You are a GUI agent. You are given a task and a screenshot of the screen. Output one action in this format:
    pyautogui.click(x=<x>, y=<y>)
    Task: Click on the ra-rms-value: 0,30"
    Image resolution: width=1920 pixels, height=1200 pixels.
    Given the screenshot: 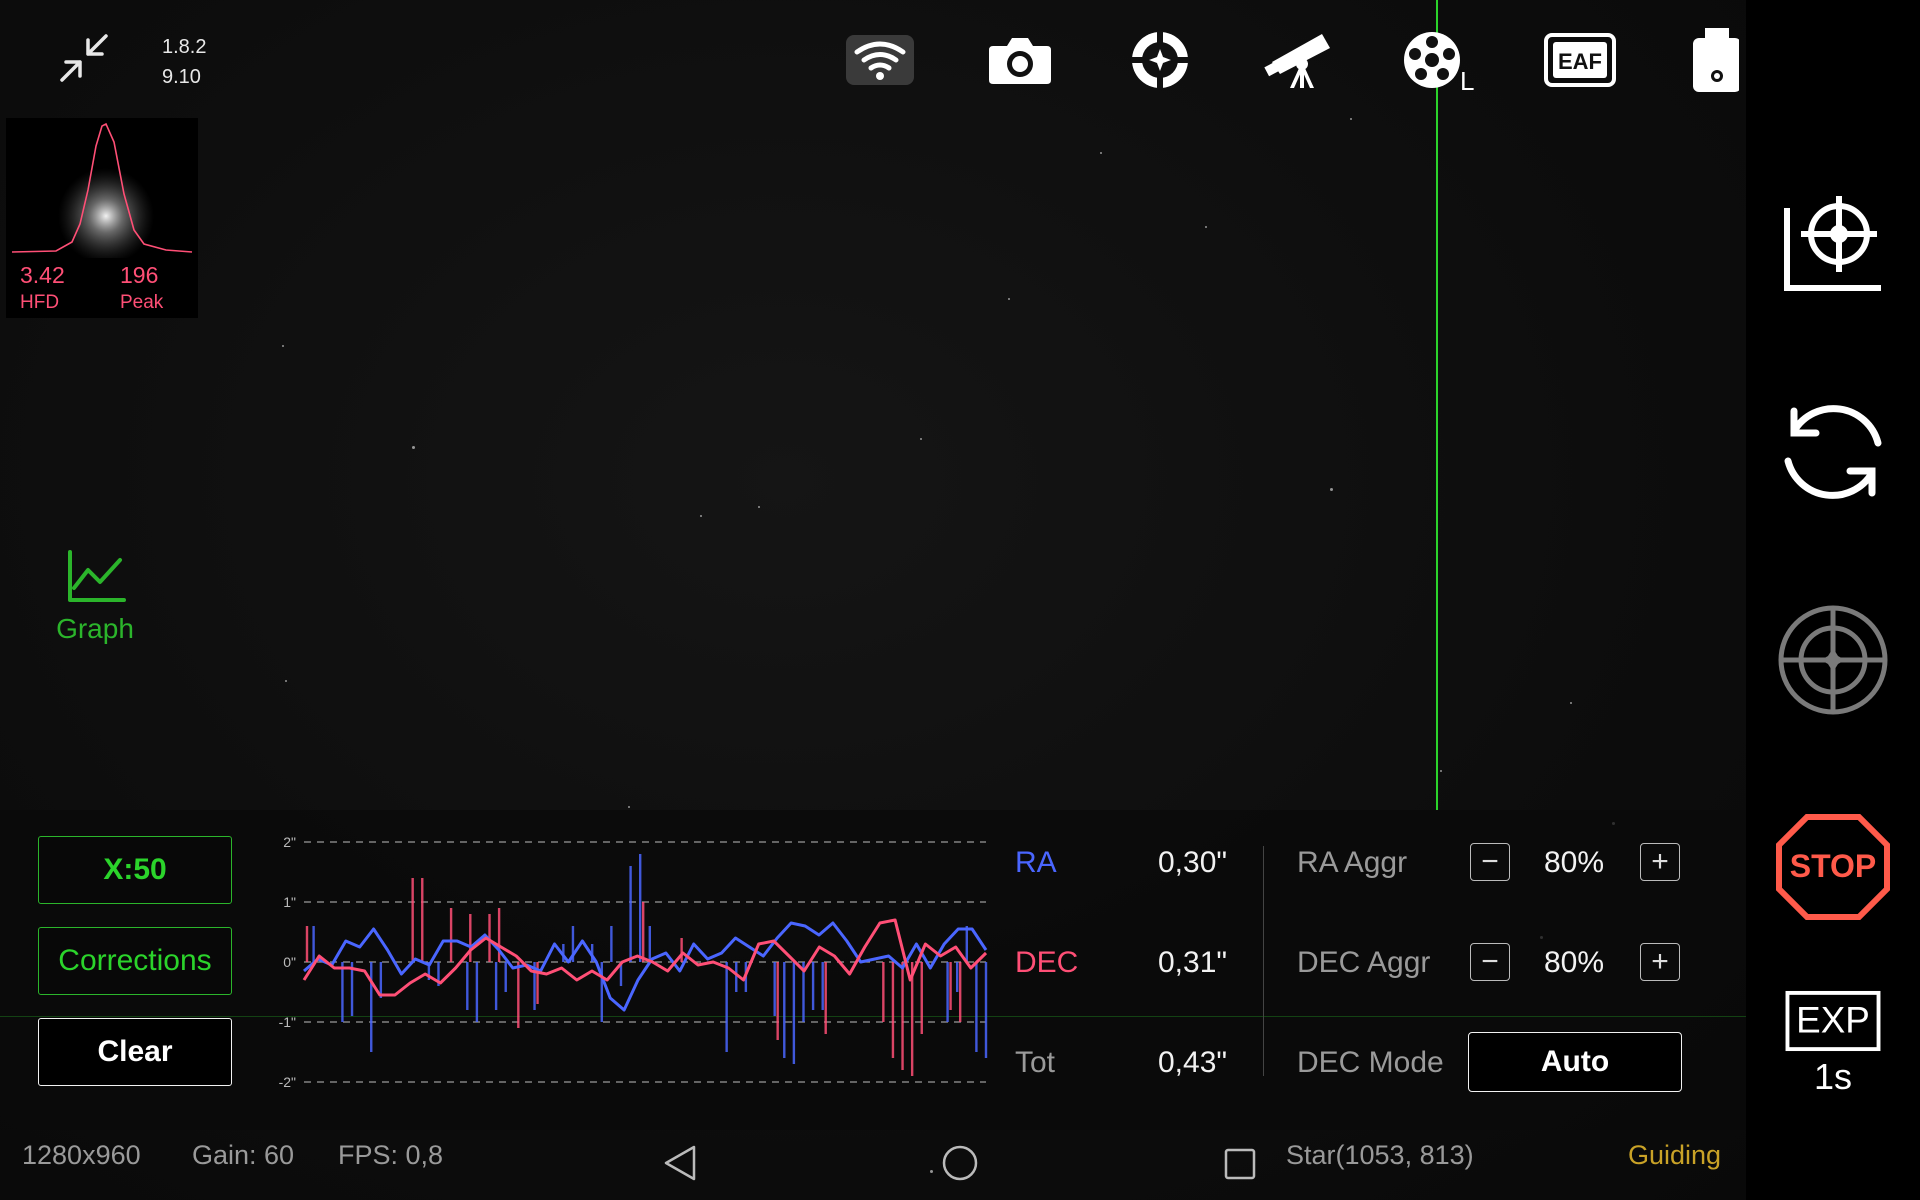 What is the action you would take?
    pyautogui.click(x=1193, y=862)
    